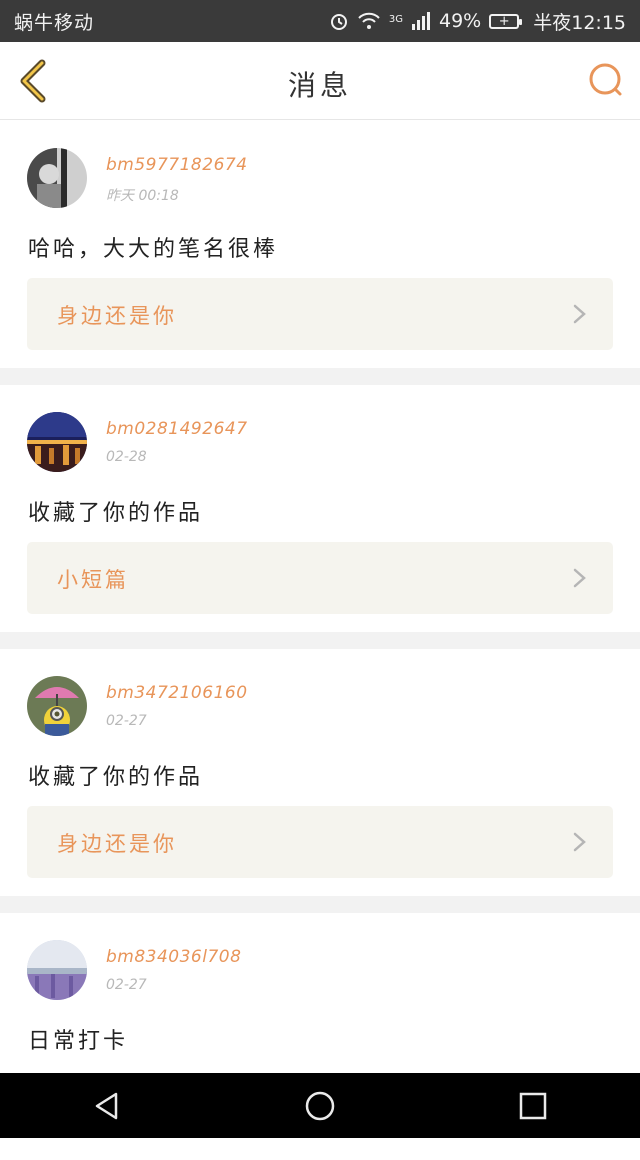 This screenshot has width=640, height=1160. I want to click on carrier-name: 蜗牛移动, so click(54, 22).